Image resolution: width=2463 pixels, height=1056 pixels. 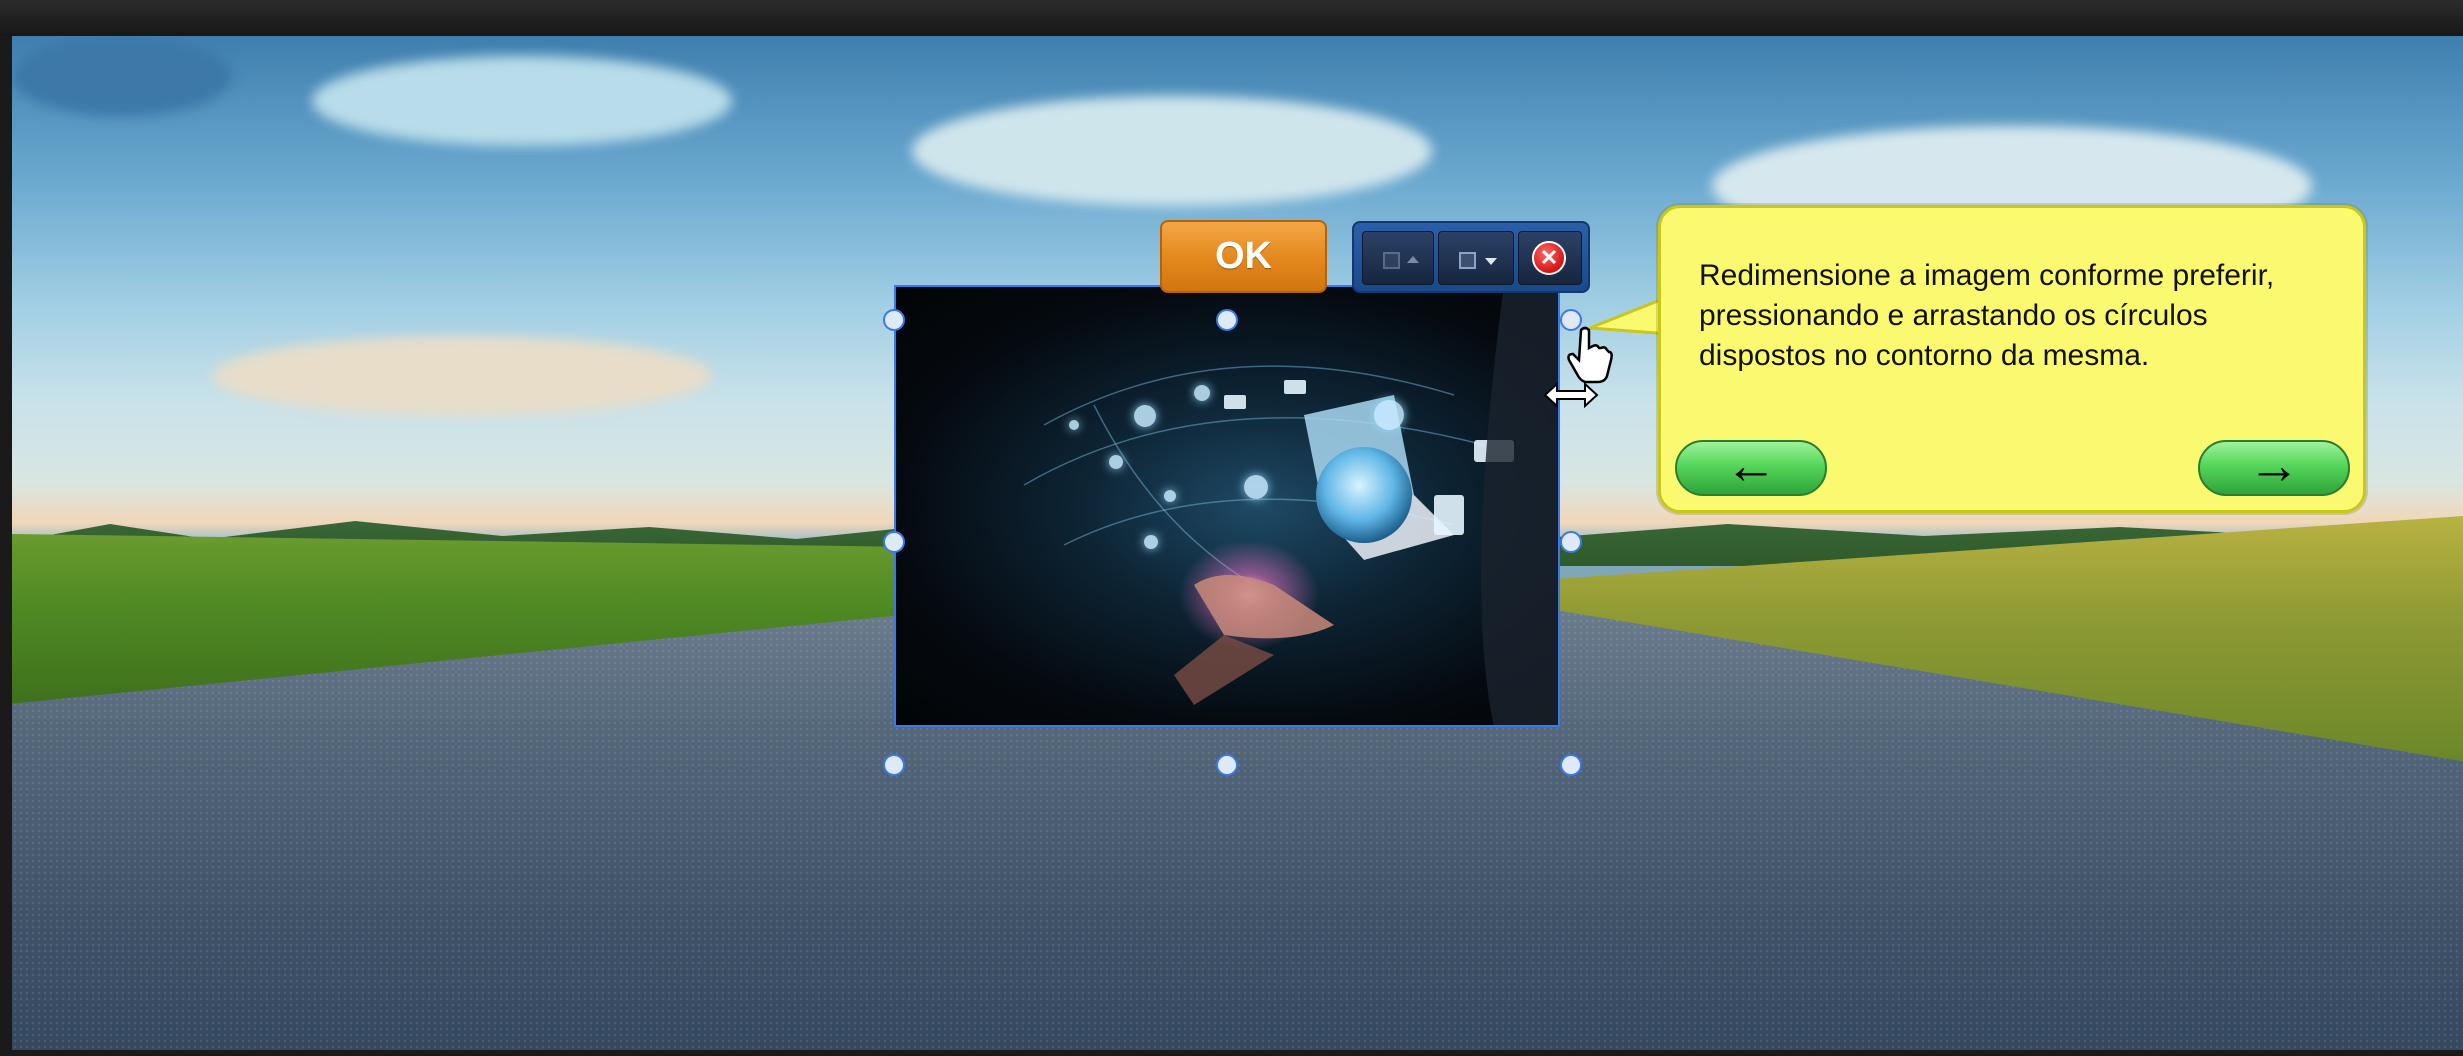 I want to click on arrow-left-icon: ←, so click(x=1751, y=466).